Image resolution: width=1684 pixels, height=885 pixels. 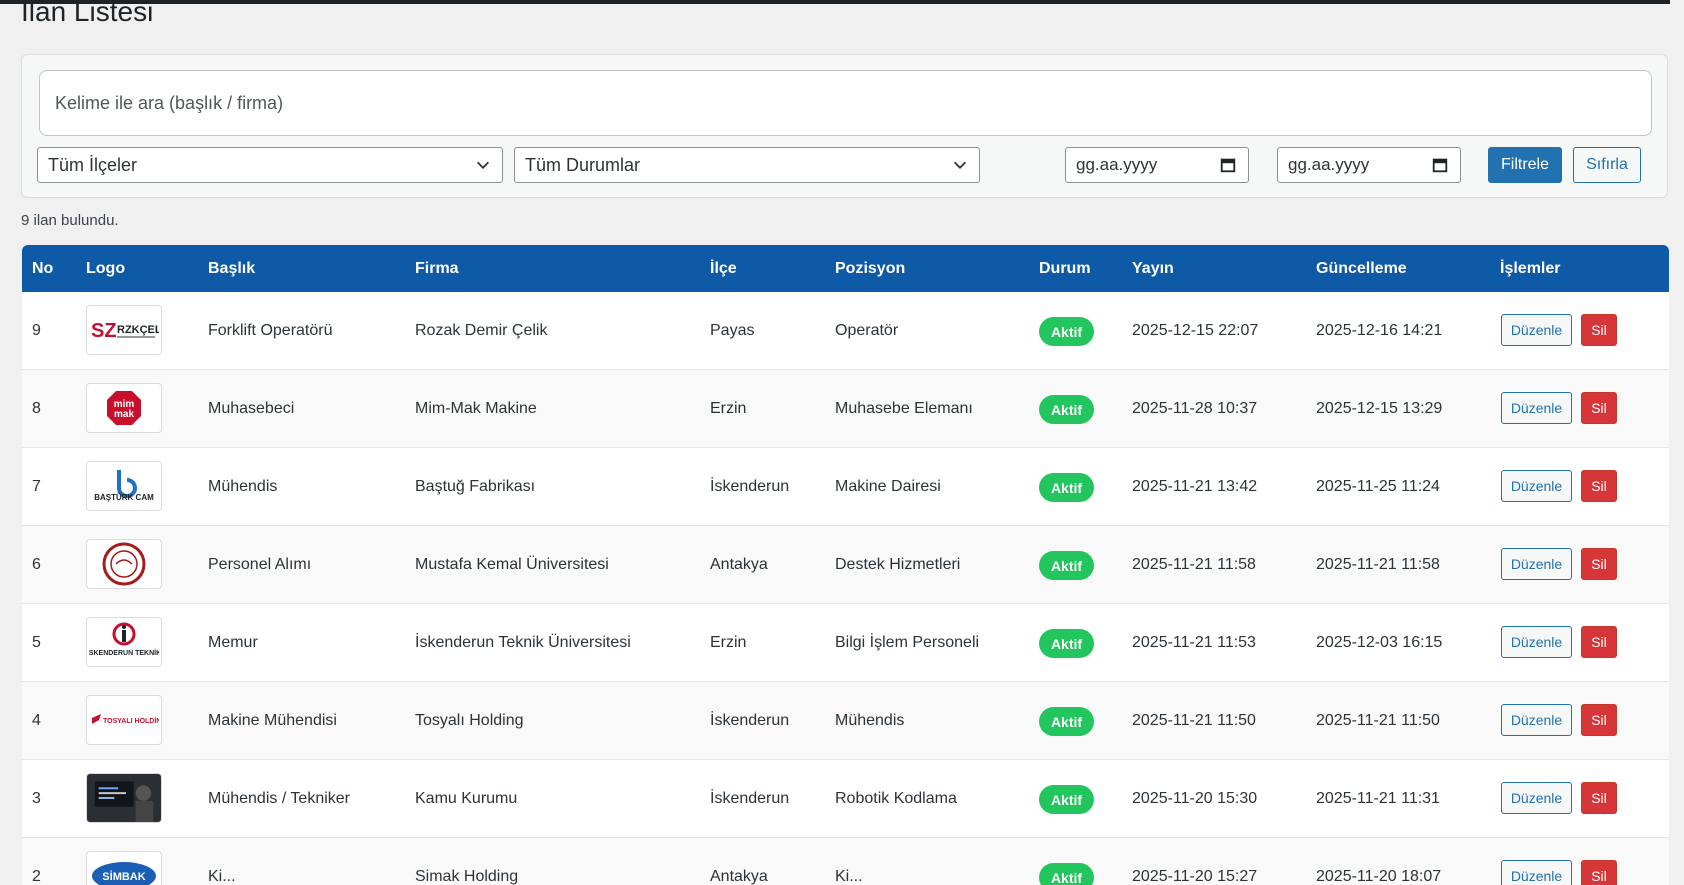 I want to click on row-company: Tosyalı Holding, so click(x=469, y=720).